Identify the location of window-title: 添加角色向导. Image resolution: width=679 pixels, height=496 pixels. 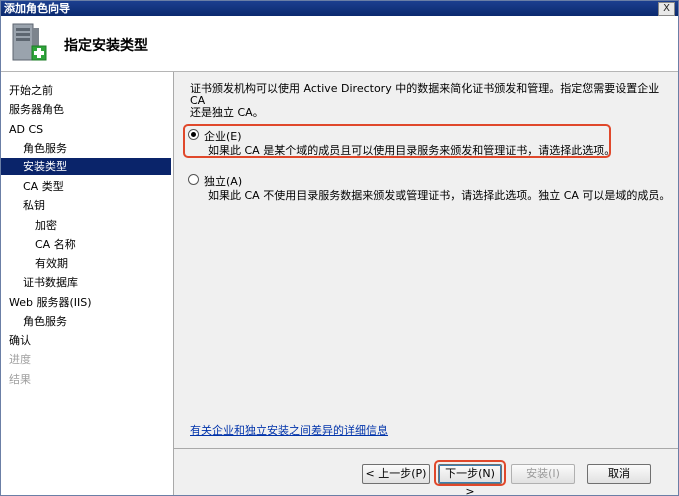
(37, 8).